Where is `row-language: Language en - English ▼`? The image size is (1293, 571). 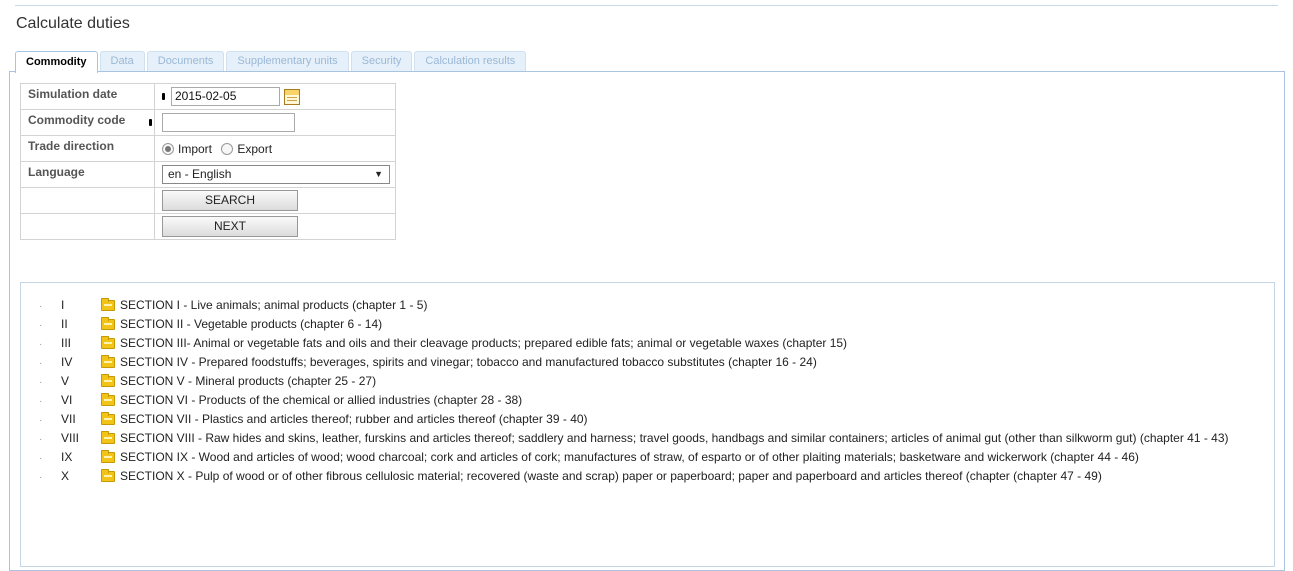 row-language: Language en - English ▼ is located at coordinates (208, 174).